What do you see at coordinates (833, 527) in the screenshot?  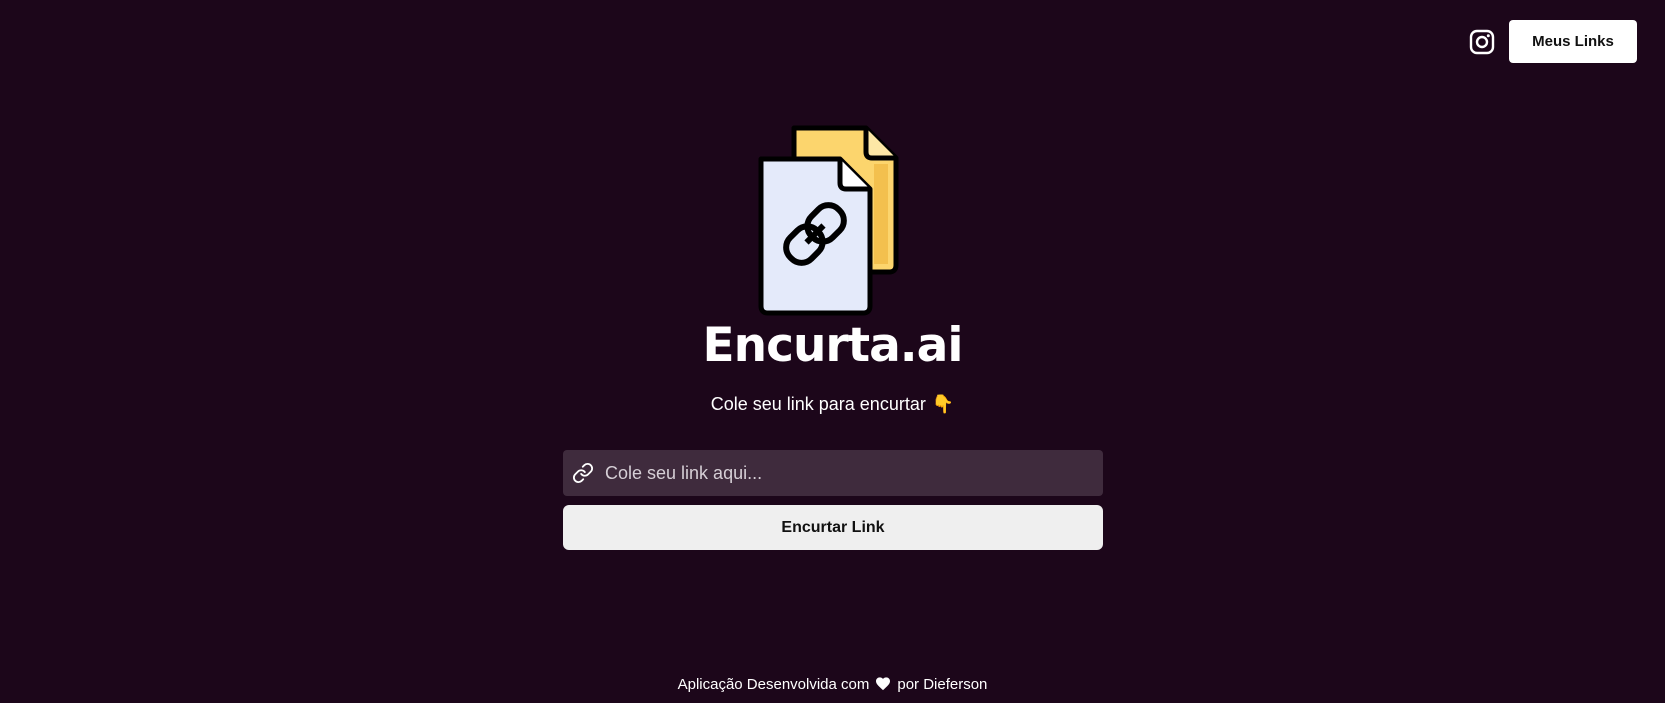 I see `shorten-link-button: Encurtar Link` at bounding box center [833, 527].